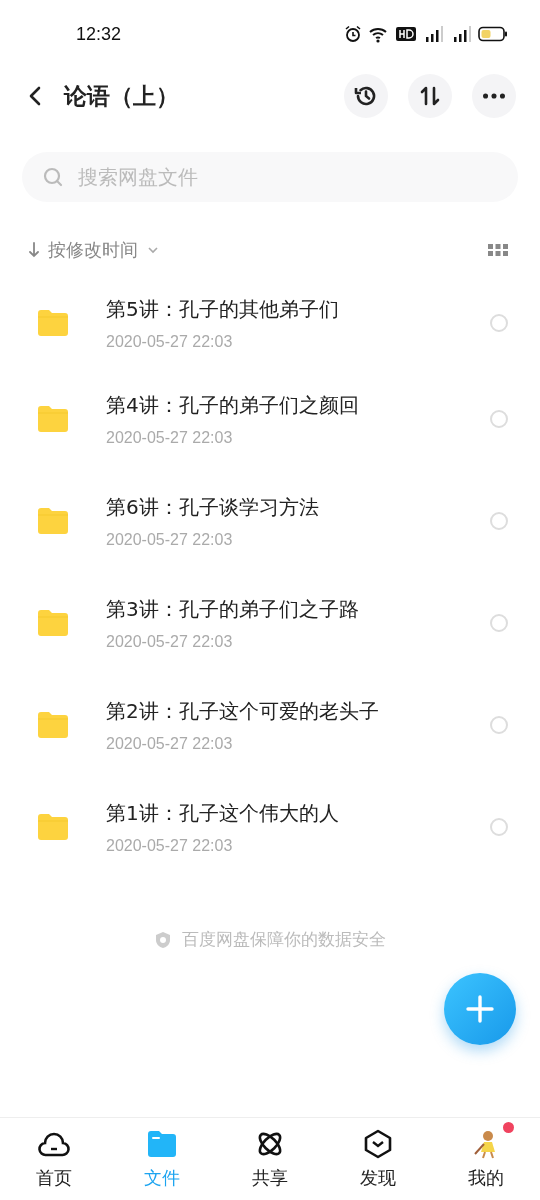 This screenshot has width=540, height=1200. What do you see at coordinates (486, 1159) in the screenshot?
I see `nav-tab: 我的` at bounding box center [486, 1159].